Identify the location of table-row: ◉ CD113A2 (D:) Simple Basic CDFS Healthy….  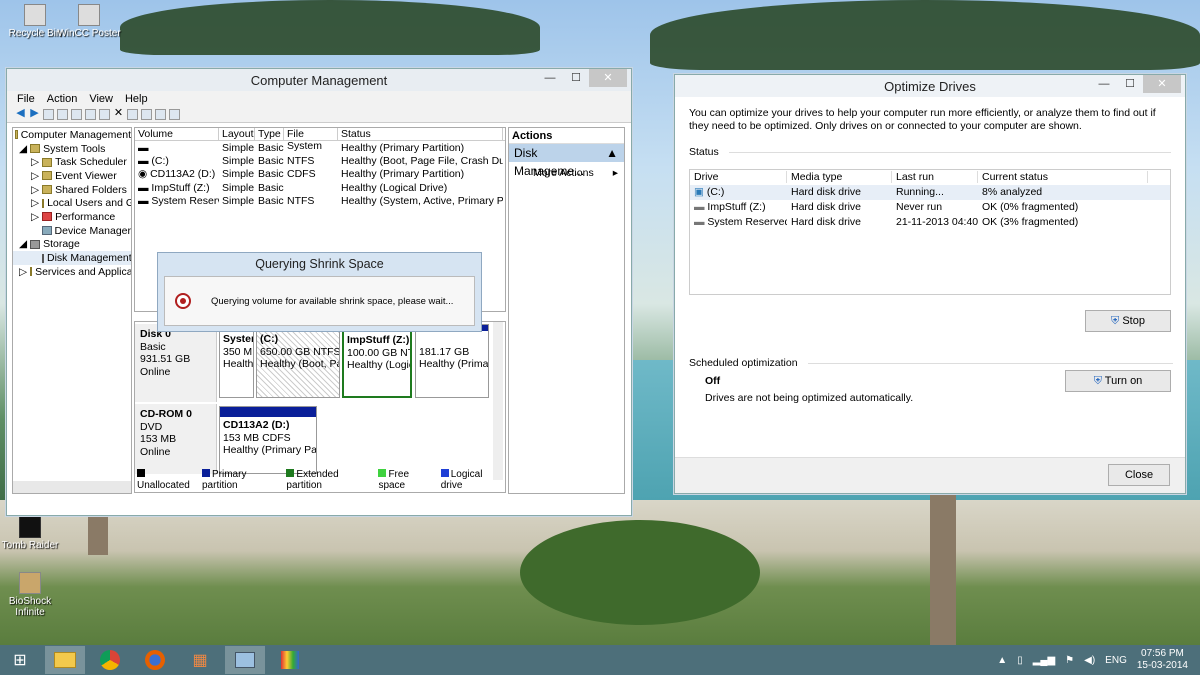
(320, 174).